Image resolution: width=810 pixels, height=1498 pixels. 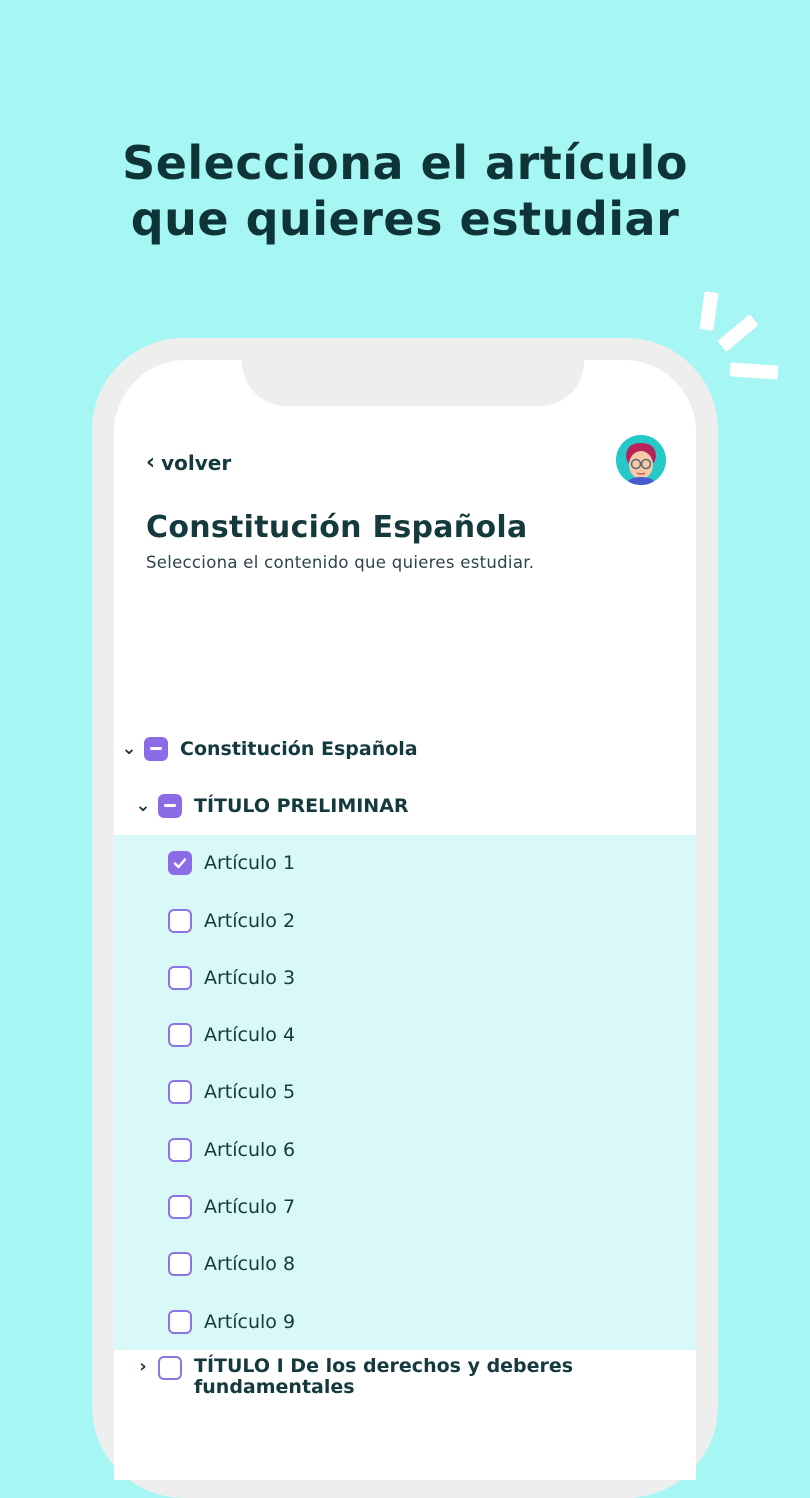 What do you see at coordinates (250, 1149) in the screenshot?
I see `article-label: Artículo 6` at bounding box center [250, 1149].